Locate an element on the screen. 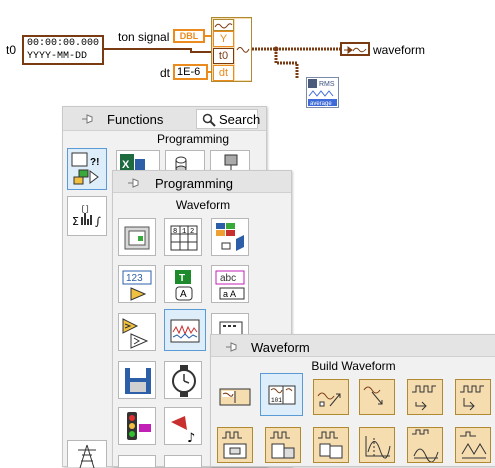  programming-title-bar: Programming is located at coordinates (202, 182).